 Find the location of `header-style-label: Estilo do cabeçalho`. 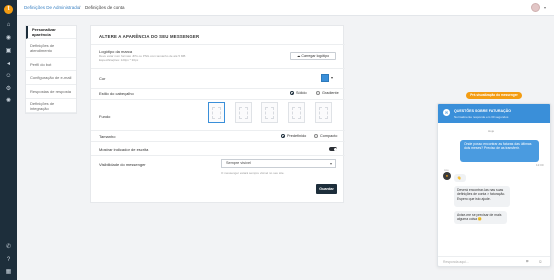

header-style-label: Estilo do cabeçalho is located at coordinates (116, 93).